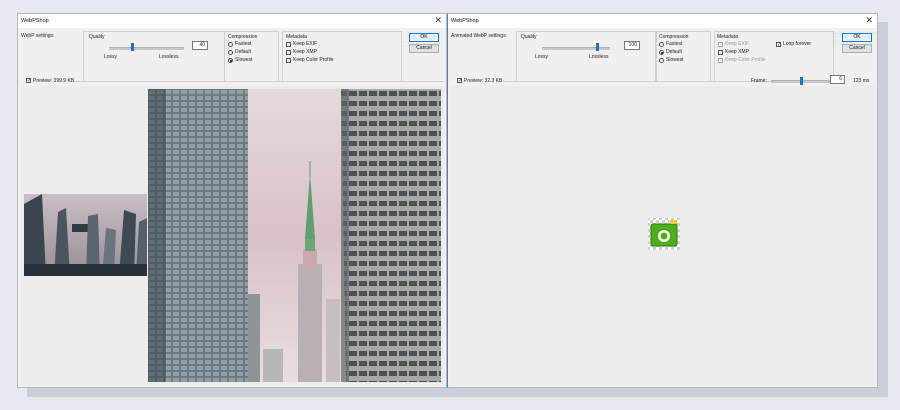 Image resolution: width=900 pixels, height=410 pixels. I want to click on frame-duration: 123 ms, so click(861, 81).